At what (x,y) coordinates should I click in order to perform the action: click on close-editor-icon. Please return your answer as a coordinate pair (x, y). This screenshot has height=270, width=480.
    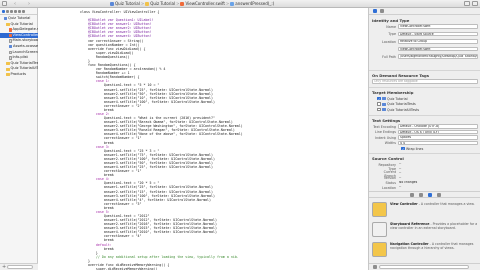
    Looking at the image, I should click on (475, 3).